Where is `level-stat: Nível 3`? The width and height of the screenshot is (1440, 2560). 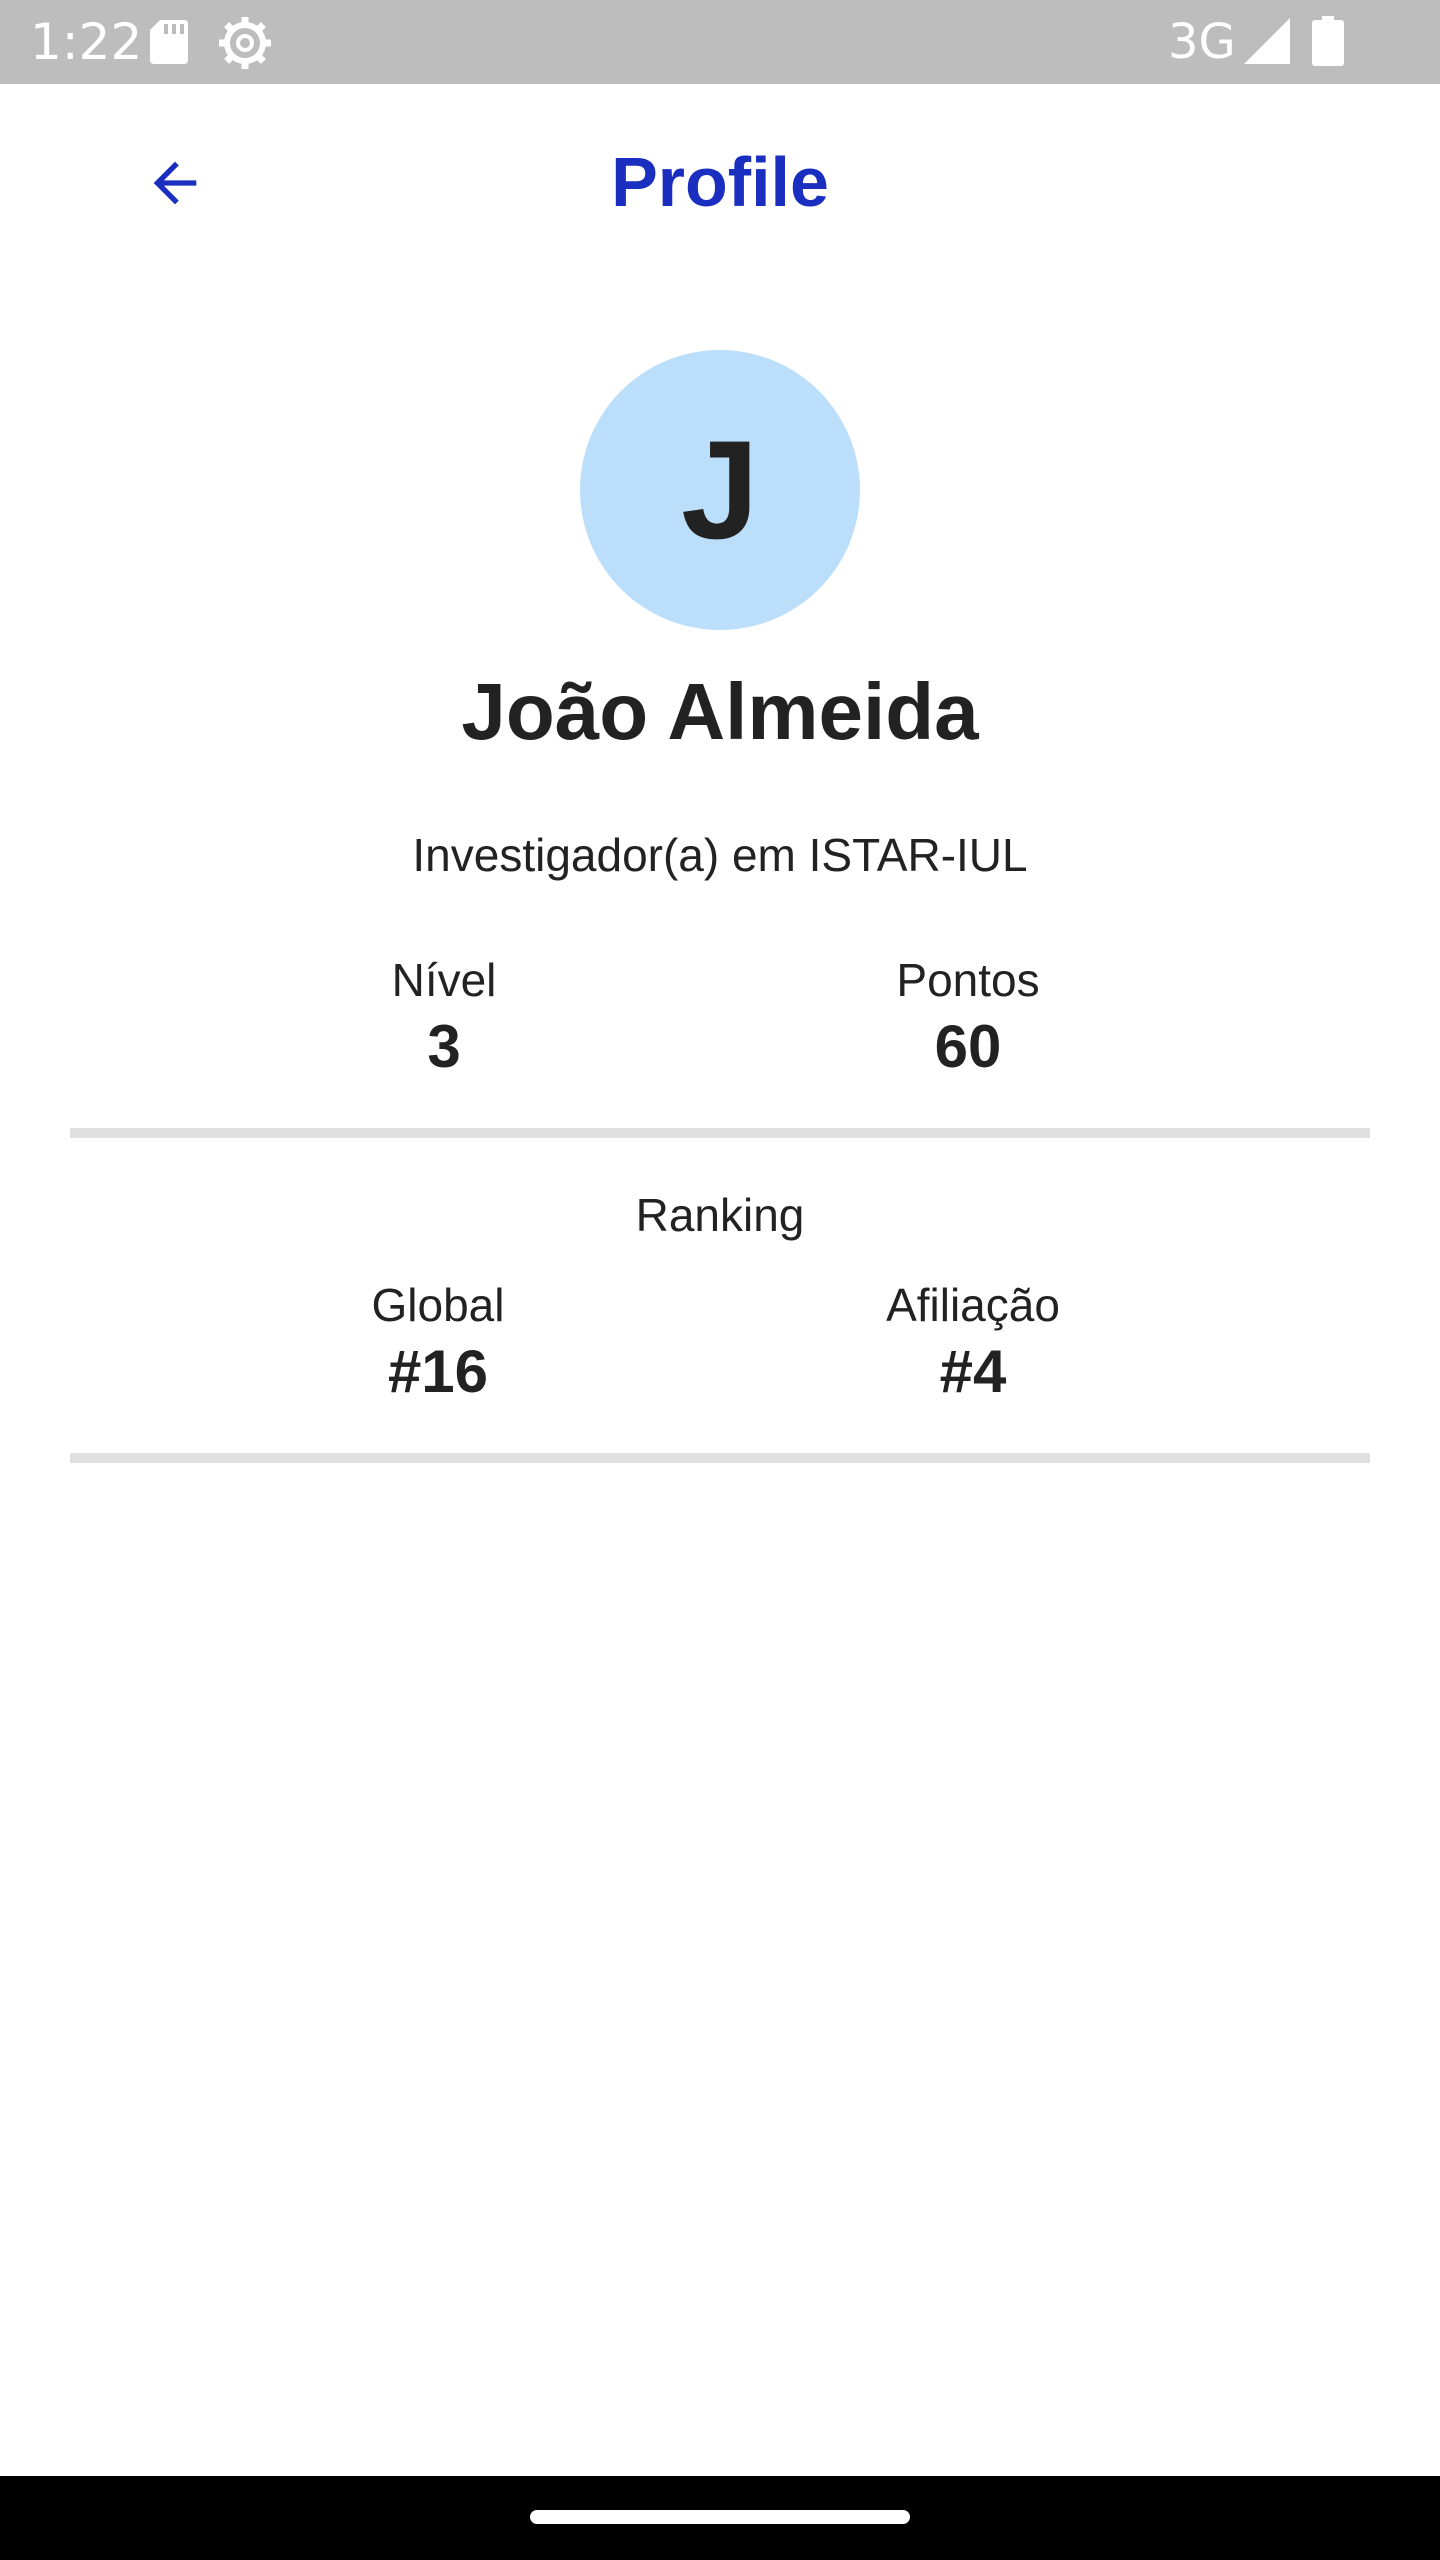
level-stat: Nível 3 is located at coordinates (444, 1017).